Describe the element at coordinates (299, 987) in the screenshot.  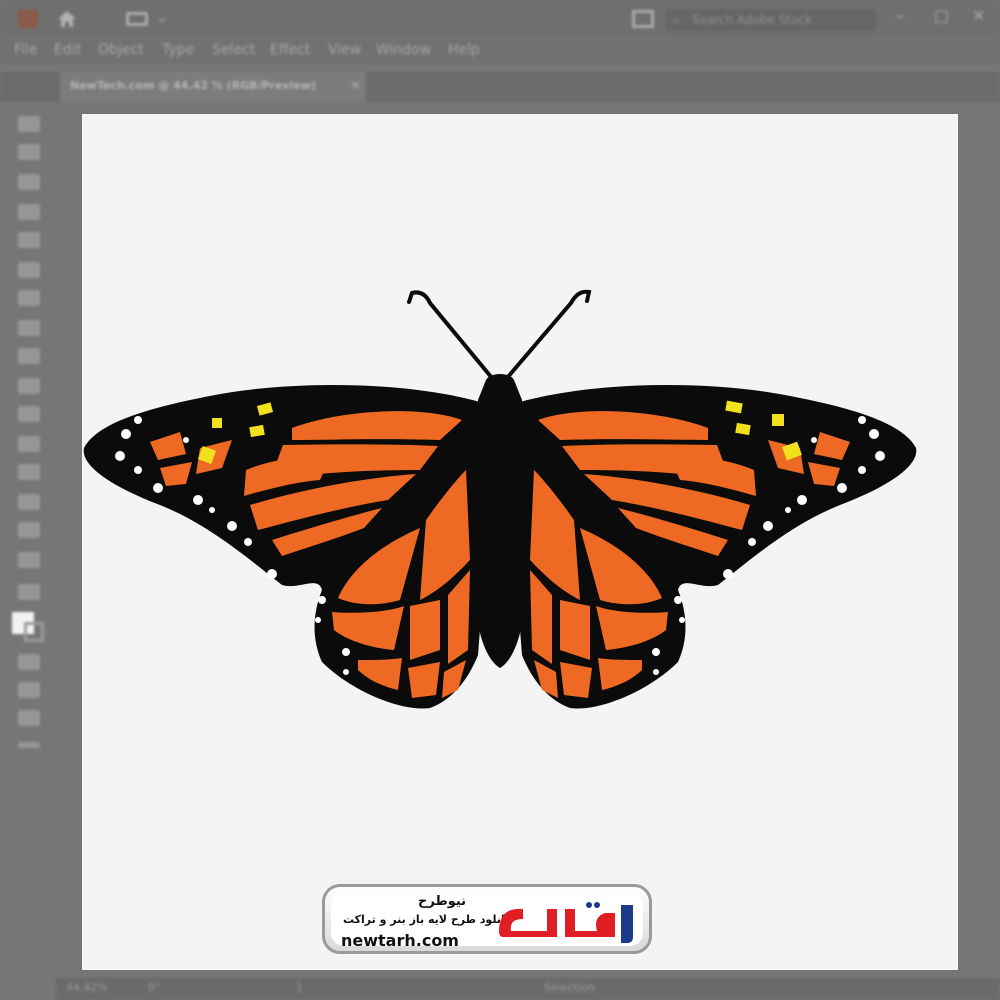
I see `artboard-number: 1` at that location.